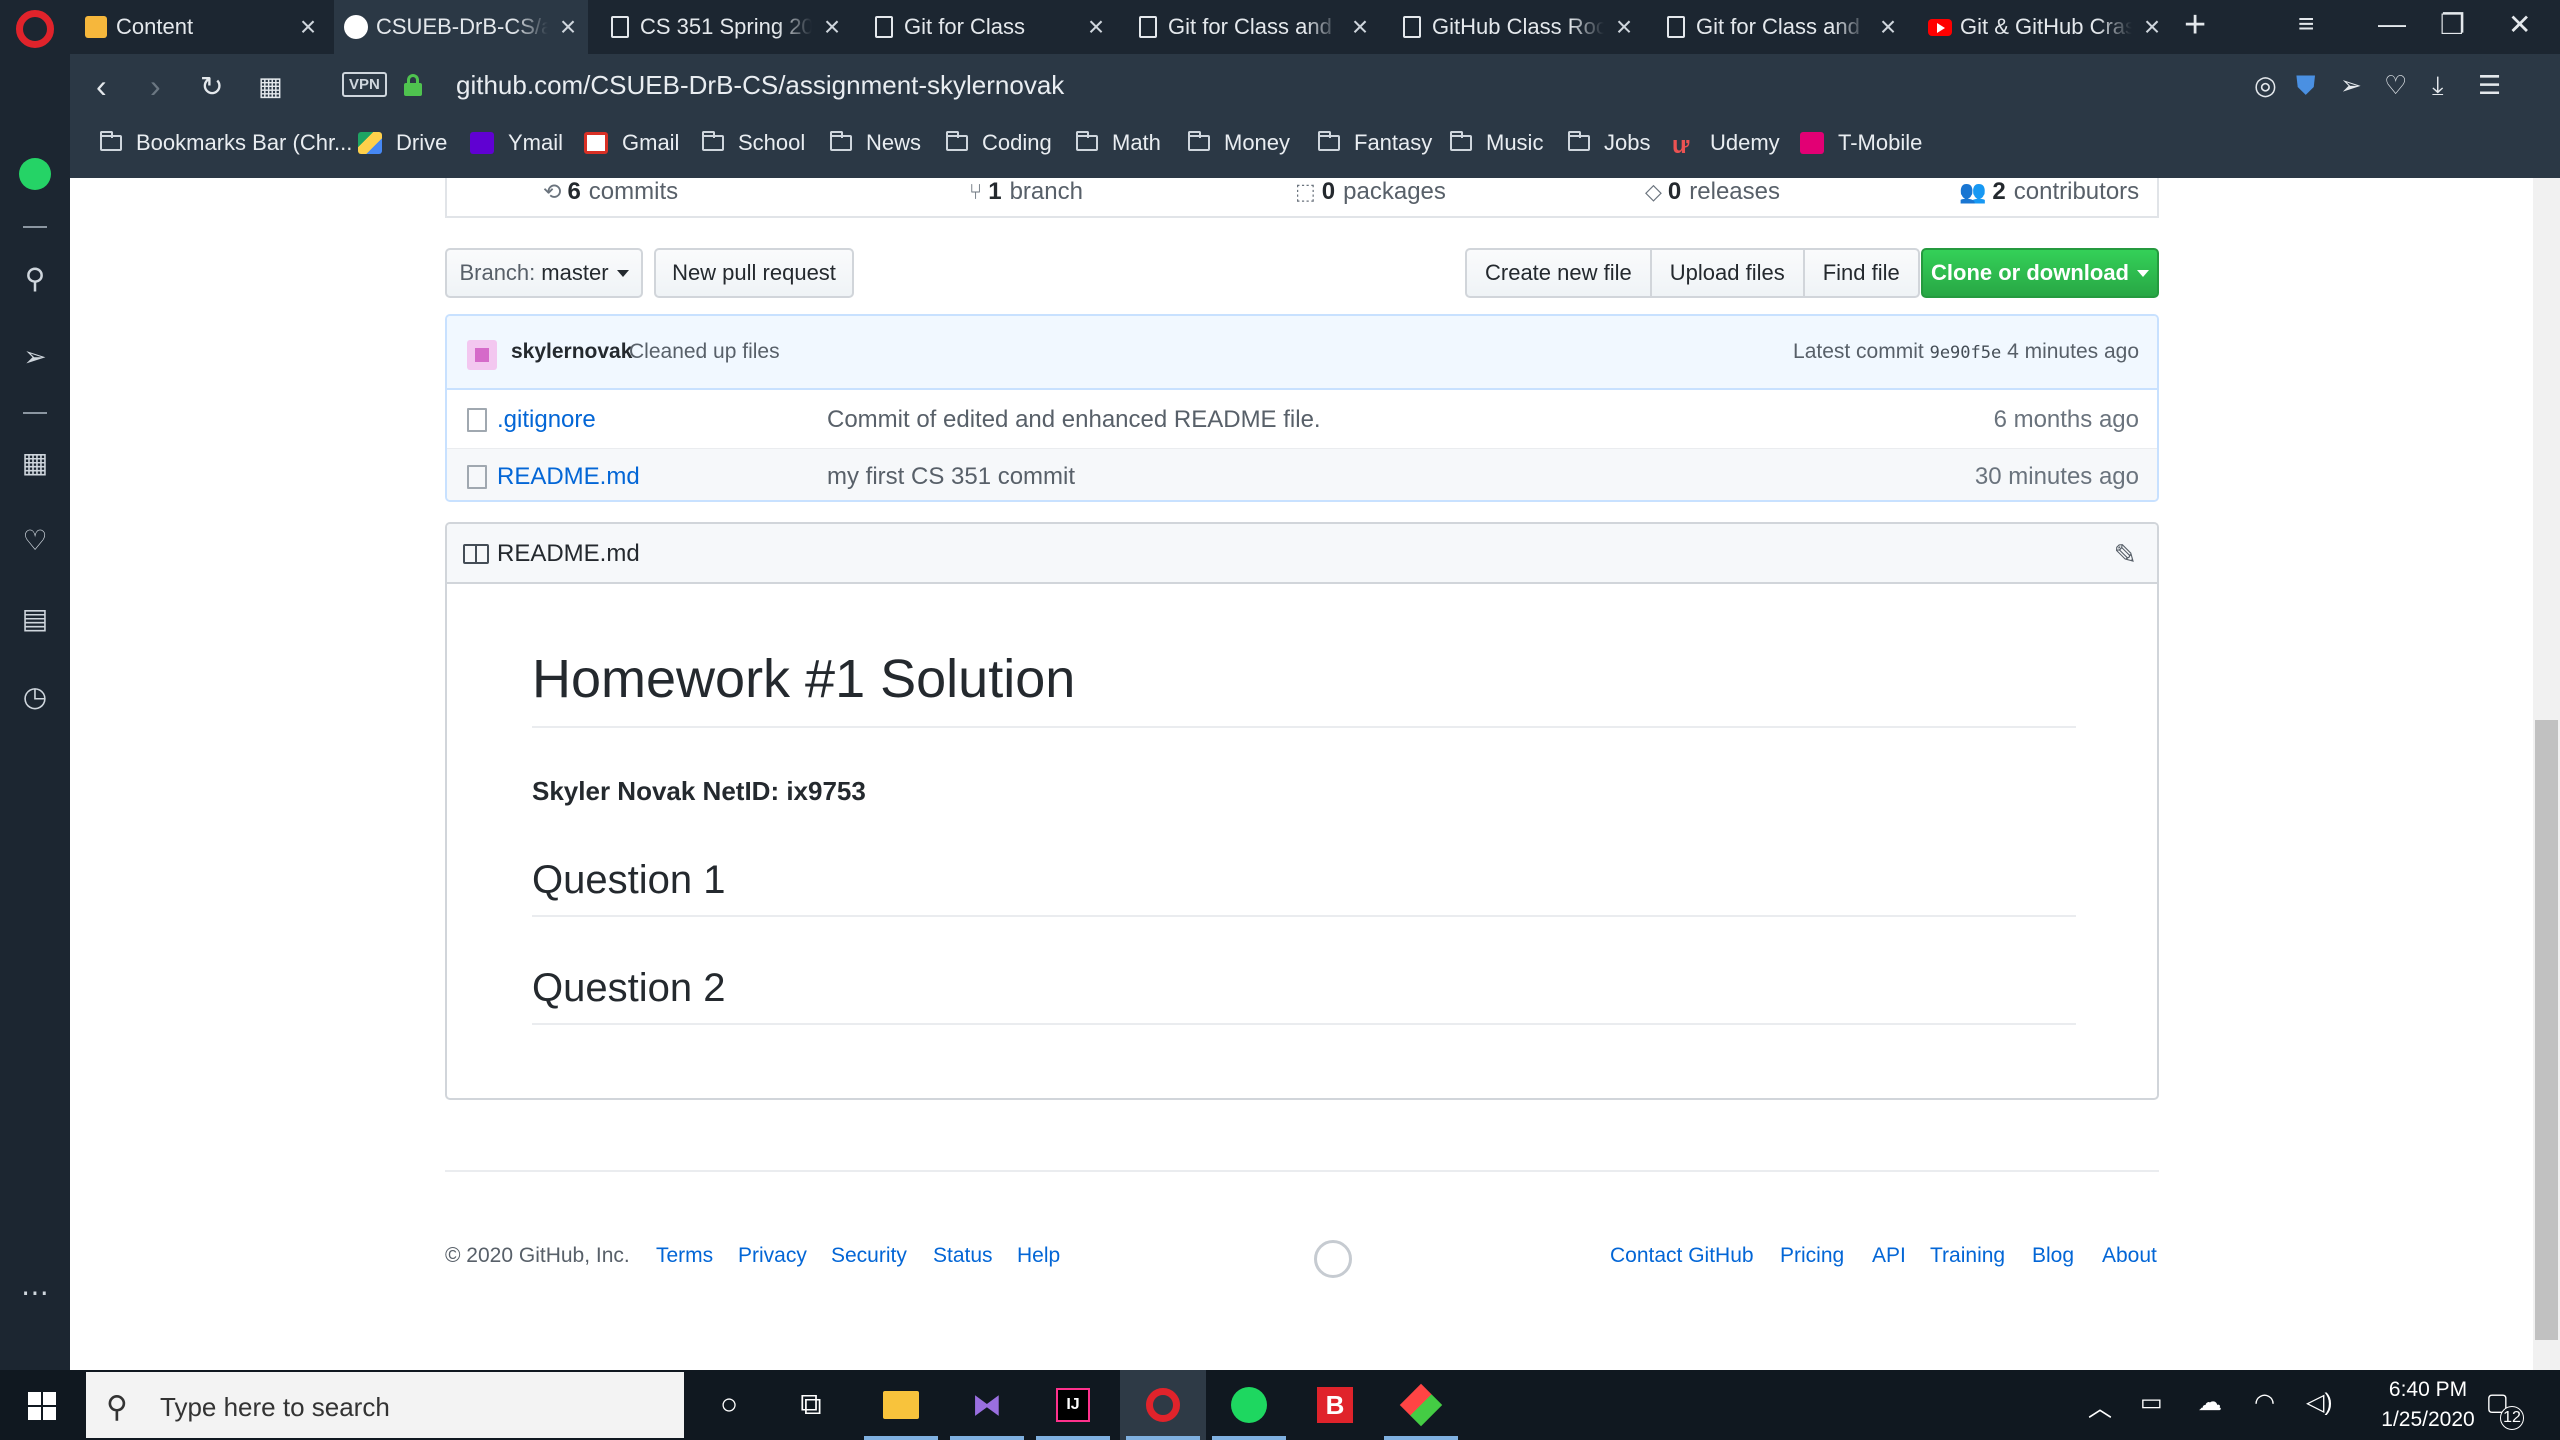 Image resolution: width=2560 pixels, height=1440 pixels. Describe the element at coordinates (631, 143) in the screenshot. I see `bookmark-gmail: Gmail` at that location.